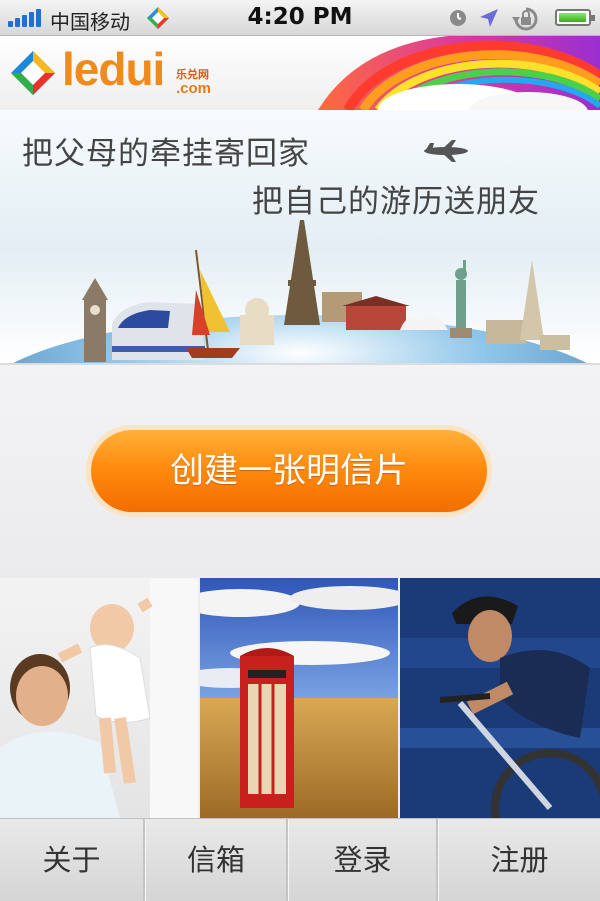  Describe the element at coordinates (506, 332) in the screenshot. I see `temple-icon` at that location.